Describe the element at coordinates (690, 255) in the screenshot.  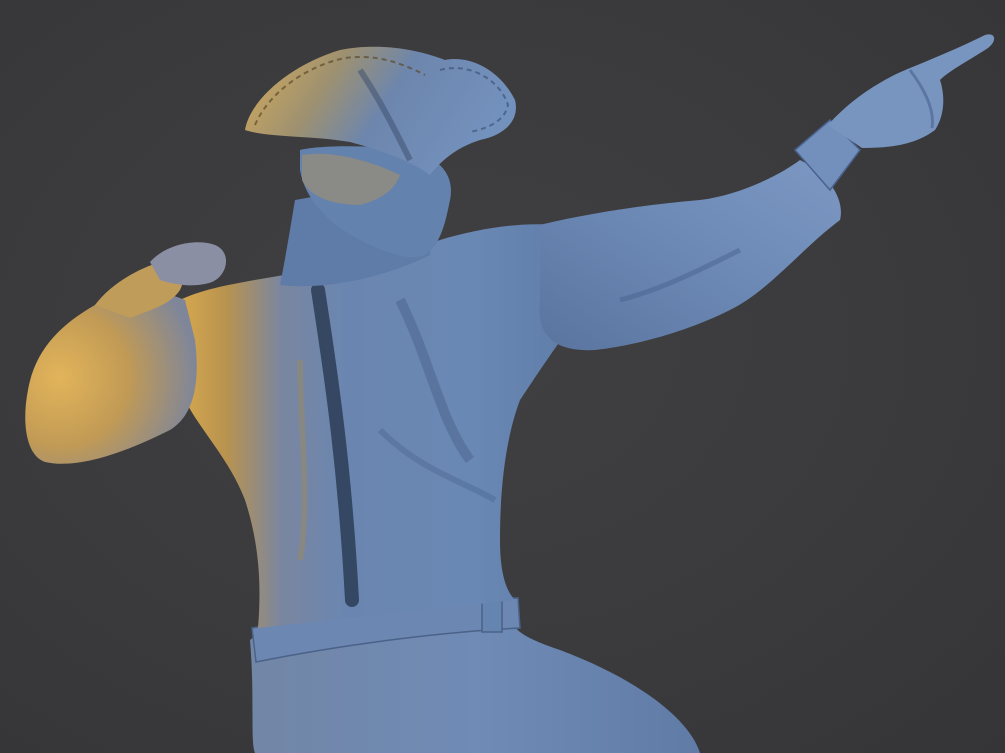
I see `upper-arm` at that location.